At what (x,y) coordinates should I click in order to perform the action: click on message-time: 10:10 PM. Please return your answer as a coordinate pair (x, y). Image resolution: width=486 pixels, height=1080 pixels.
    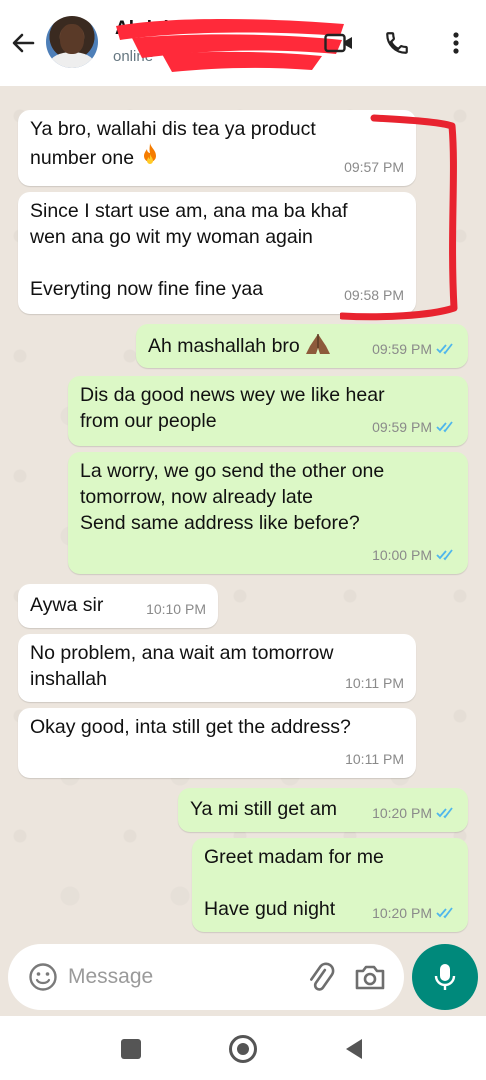
    Looking at the image, I should click on (176, 609).